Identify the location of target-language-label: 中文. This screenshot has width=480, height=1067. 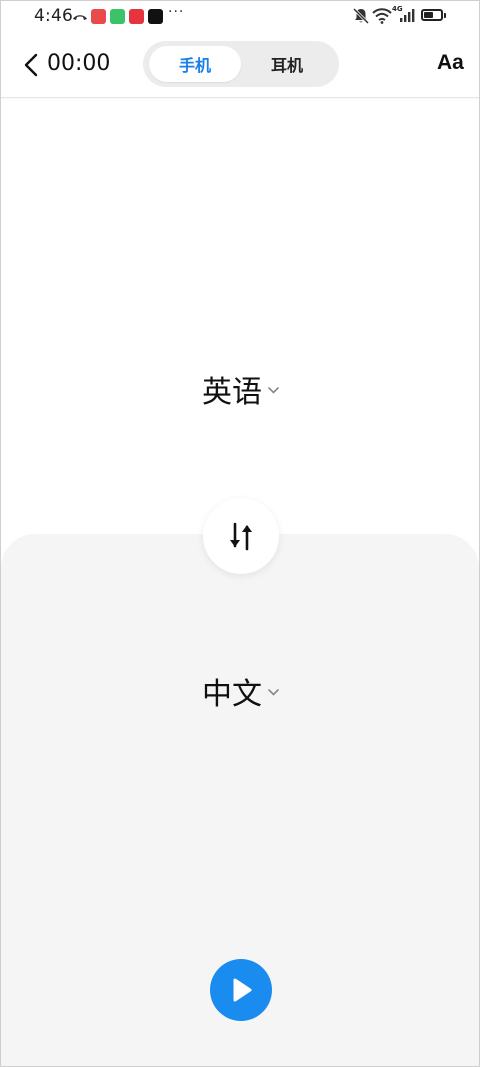
(232, 694).